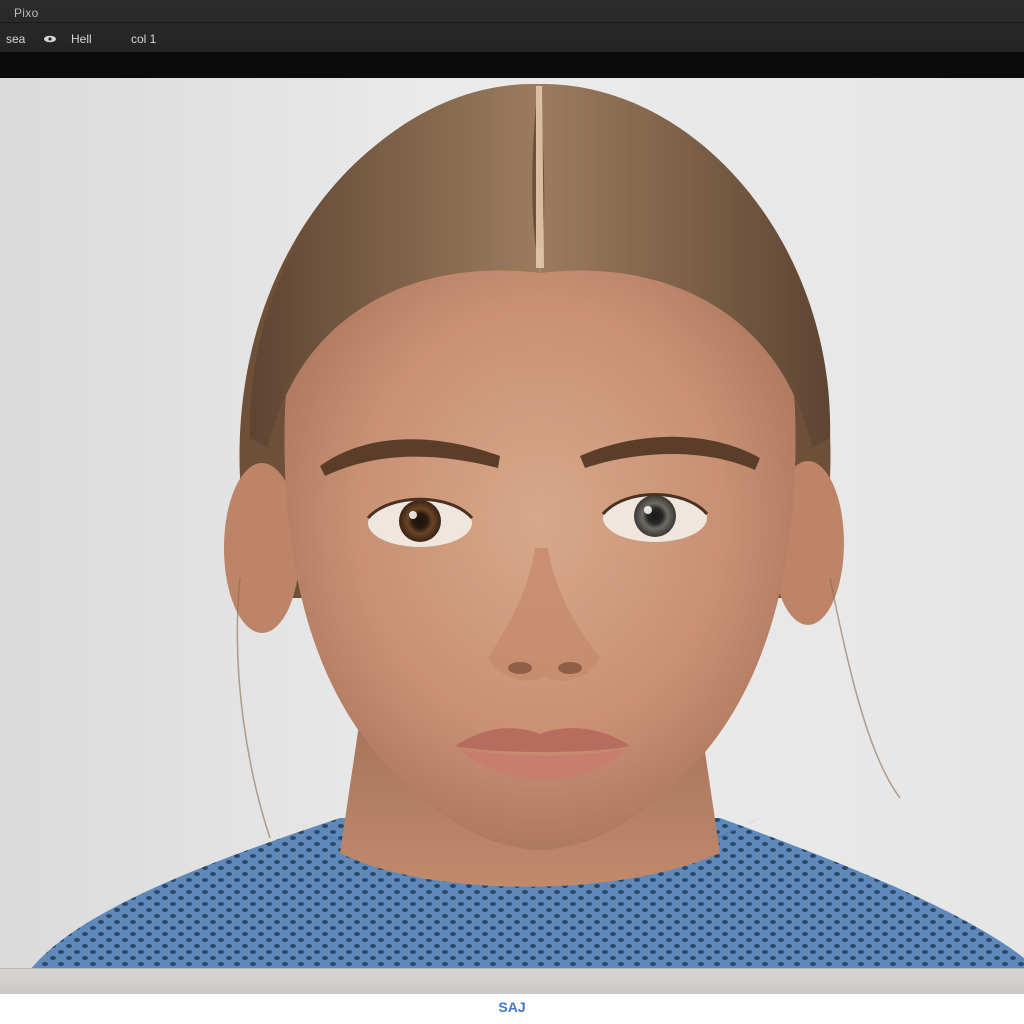  Describe the element at coordinates (15, 39) in the screenshot. I see `tool-item-1: sea` at that location.